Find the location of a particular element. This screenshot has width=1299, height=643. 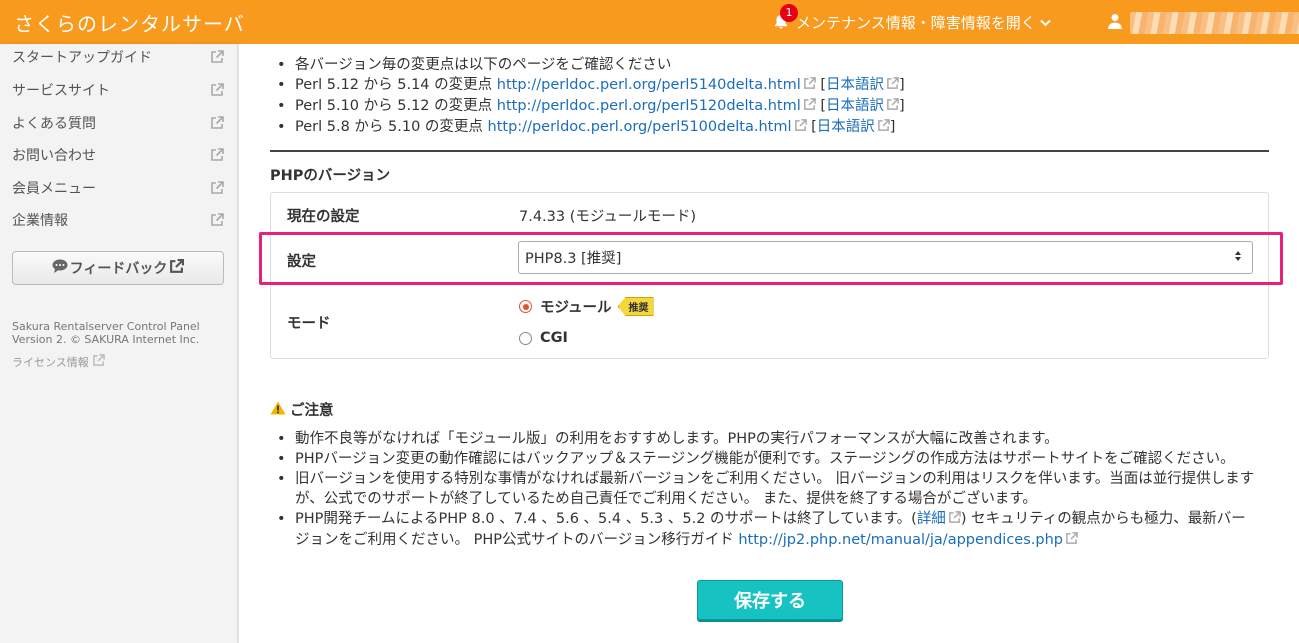

sidebar-item-label: よくある質問 is located at coordinates (54, 124).